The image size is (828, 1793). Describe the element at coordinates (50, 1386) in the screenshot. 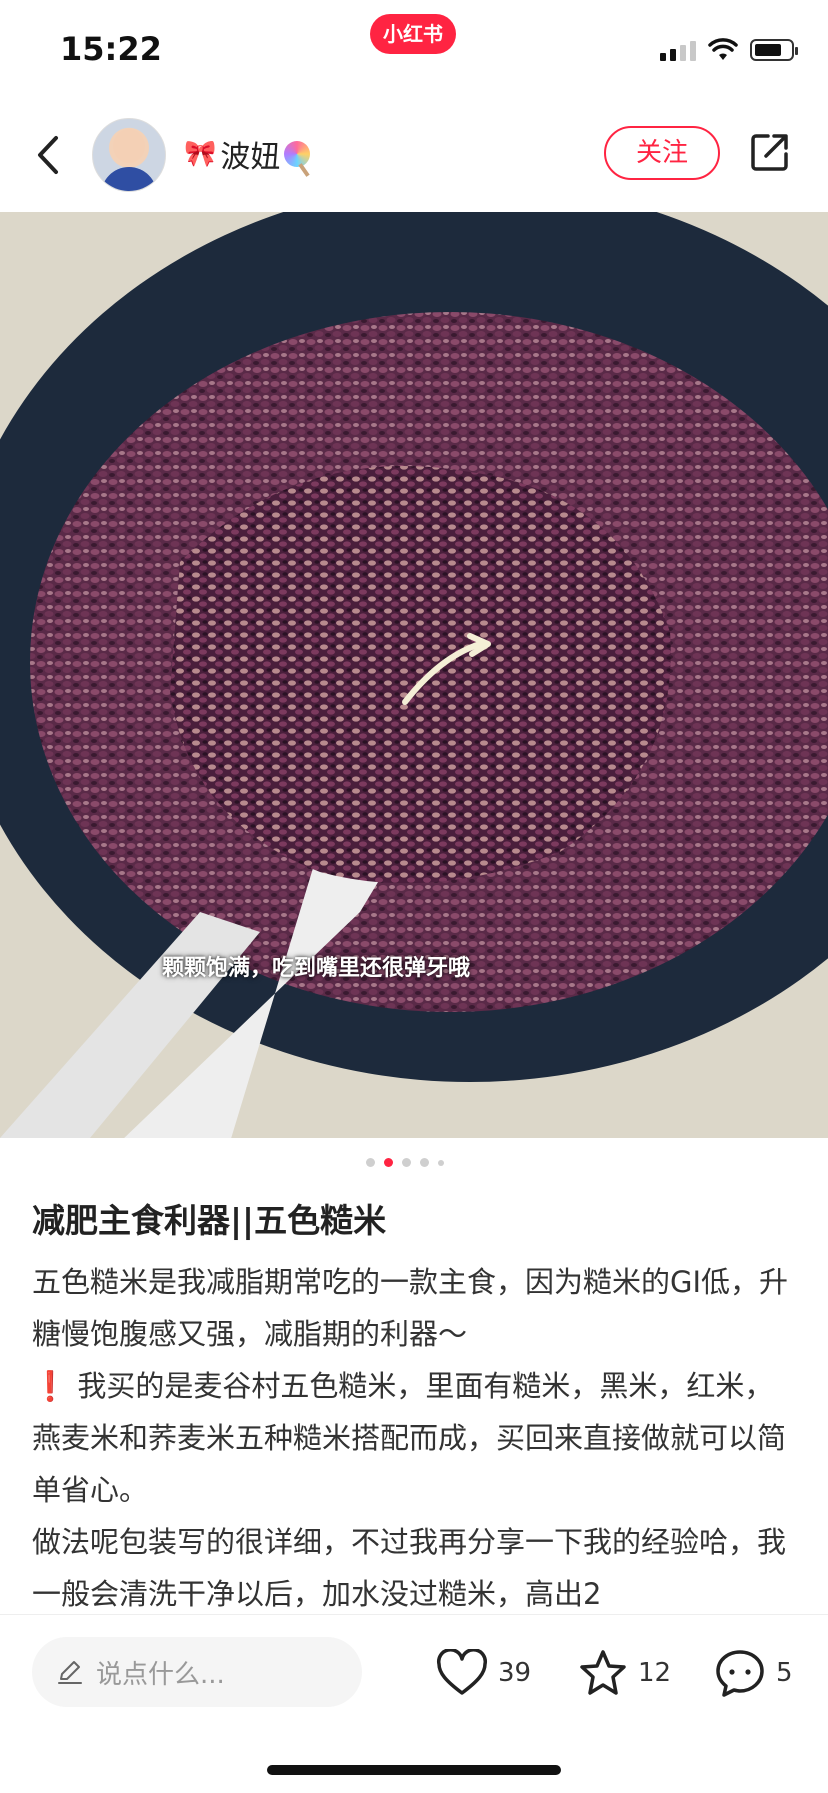

I see `exclamation-icon: ❗` at that location.